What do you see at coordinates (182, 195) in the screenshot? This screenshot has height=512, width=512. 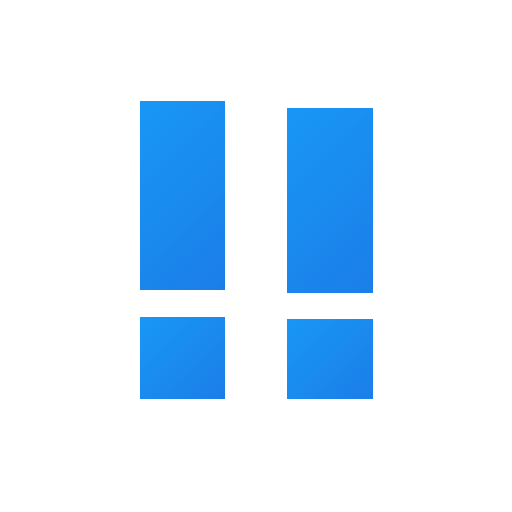 I see `left-exclamation-bar` at bounding box center [182, 195].